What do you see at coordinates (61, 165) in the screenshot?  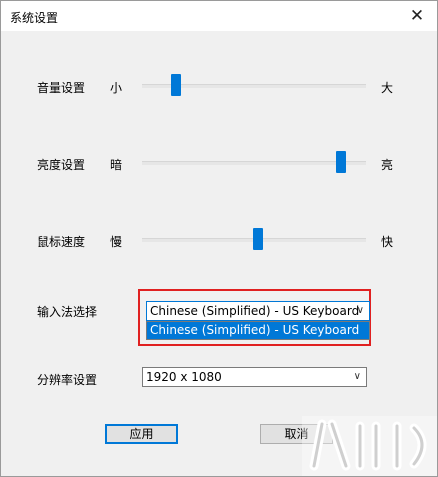 I see `brightness-label: 亮度设置` at bounding box center [61, 165].